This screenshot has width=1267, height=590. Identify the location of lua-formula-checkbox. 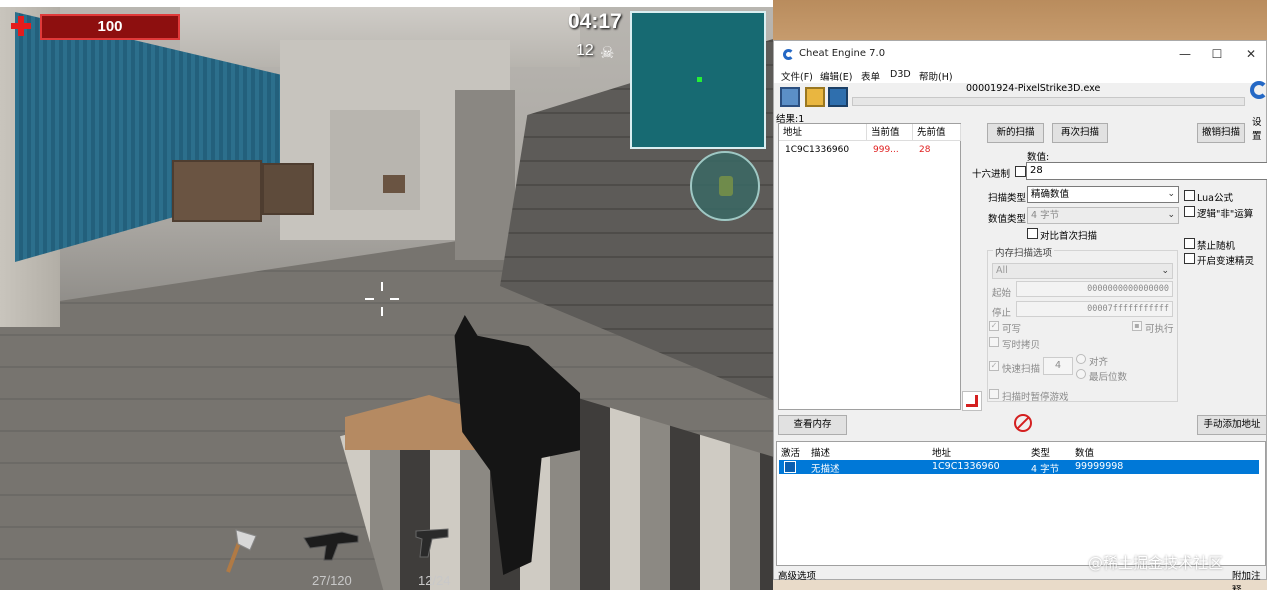
(1189, 195).